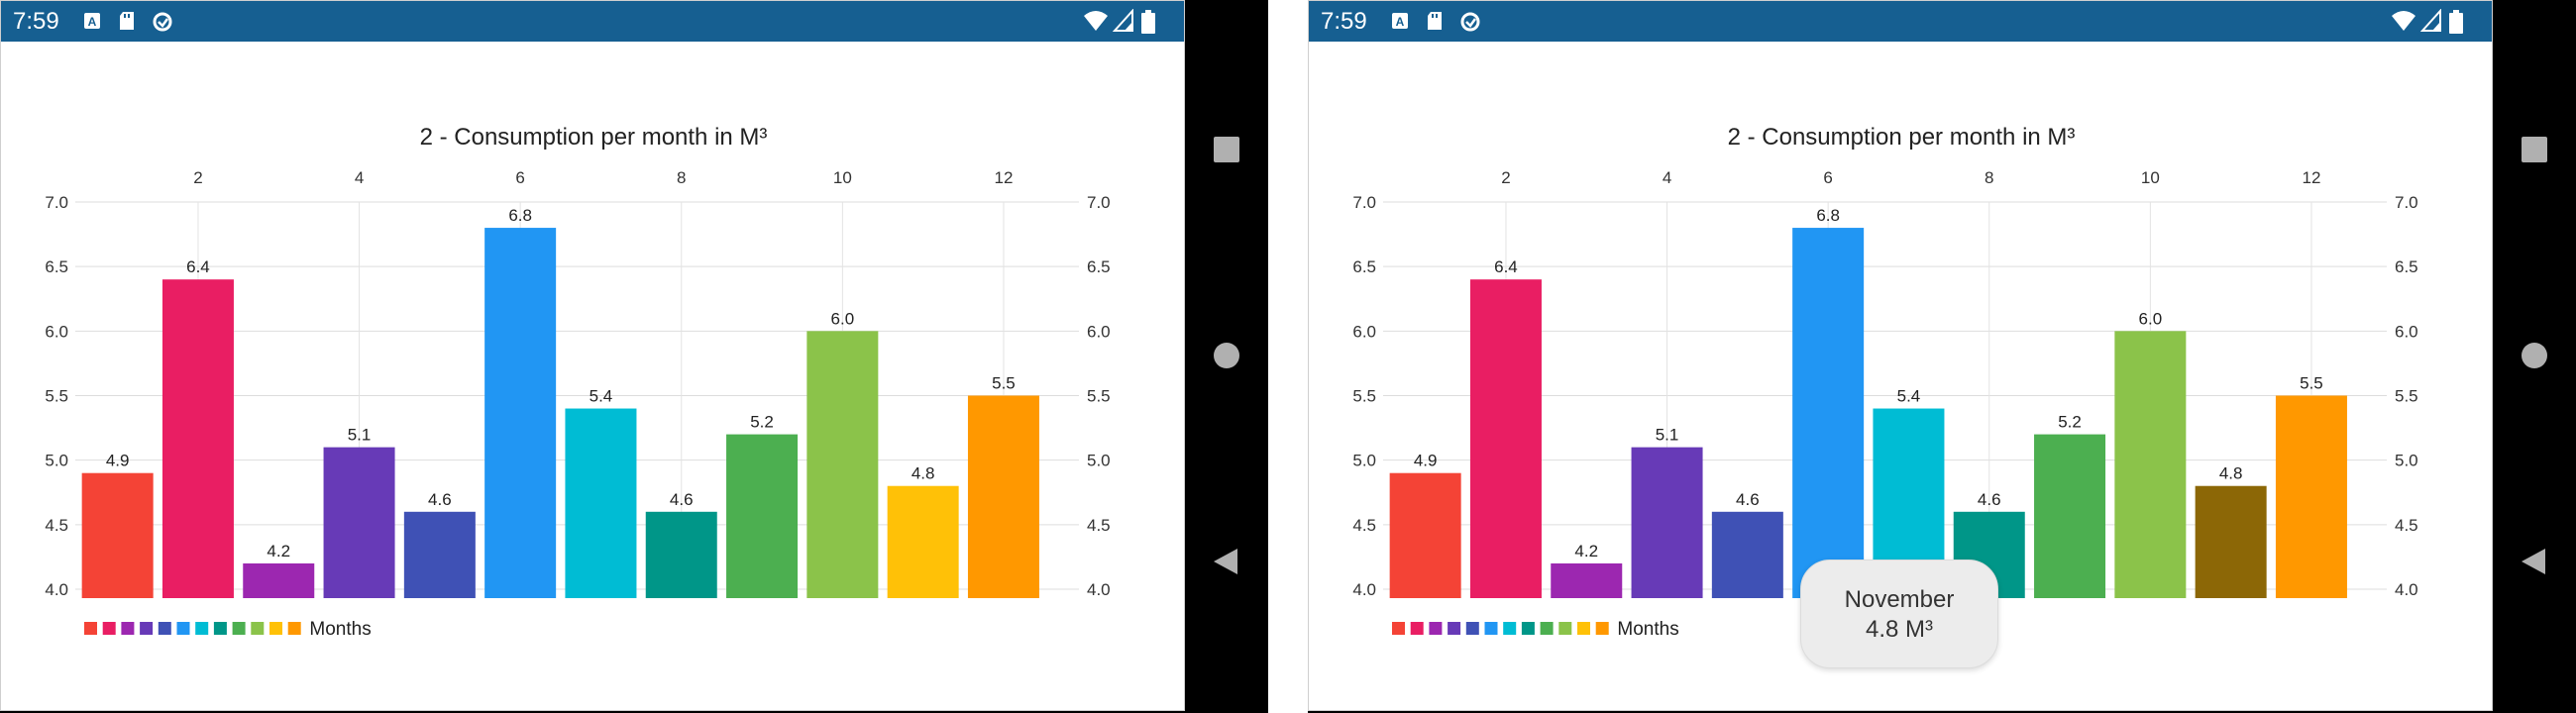 This screenshot has width=2576, height=713. What do you see at coordinates (520, 215) in the screenshot?
I see `bar-value-label: 6.8` at bounding box center [520, 215].